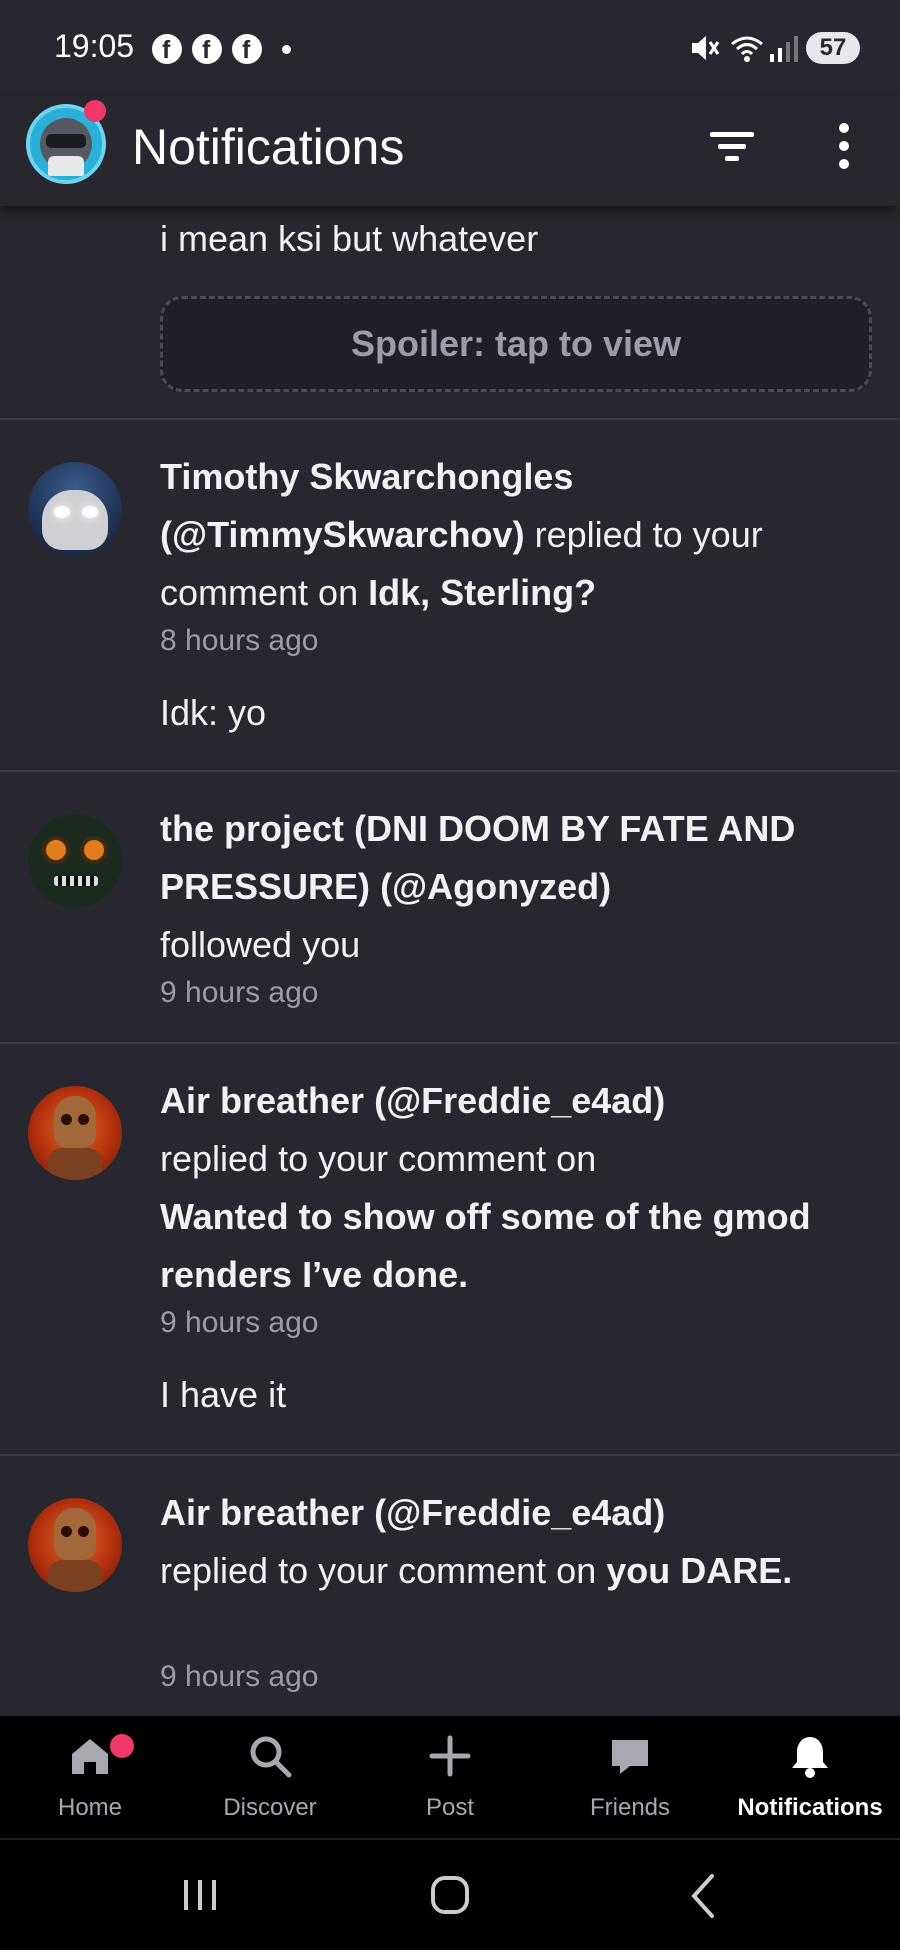 The image size is (900, 1950). Describe the element at coordinates (239, 640) in the screenshot. I see `notification-time: 8 hours ago` at that location.